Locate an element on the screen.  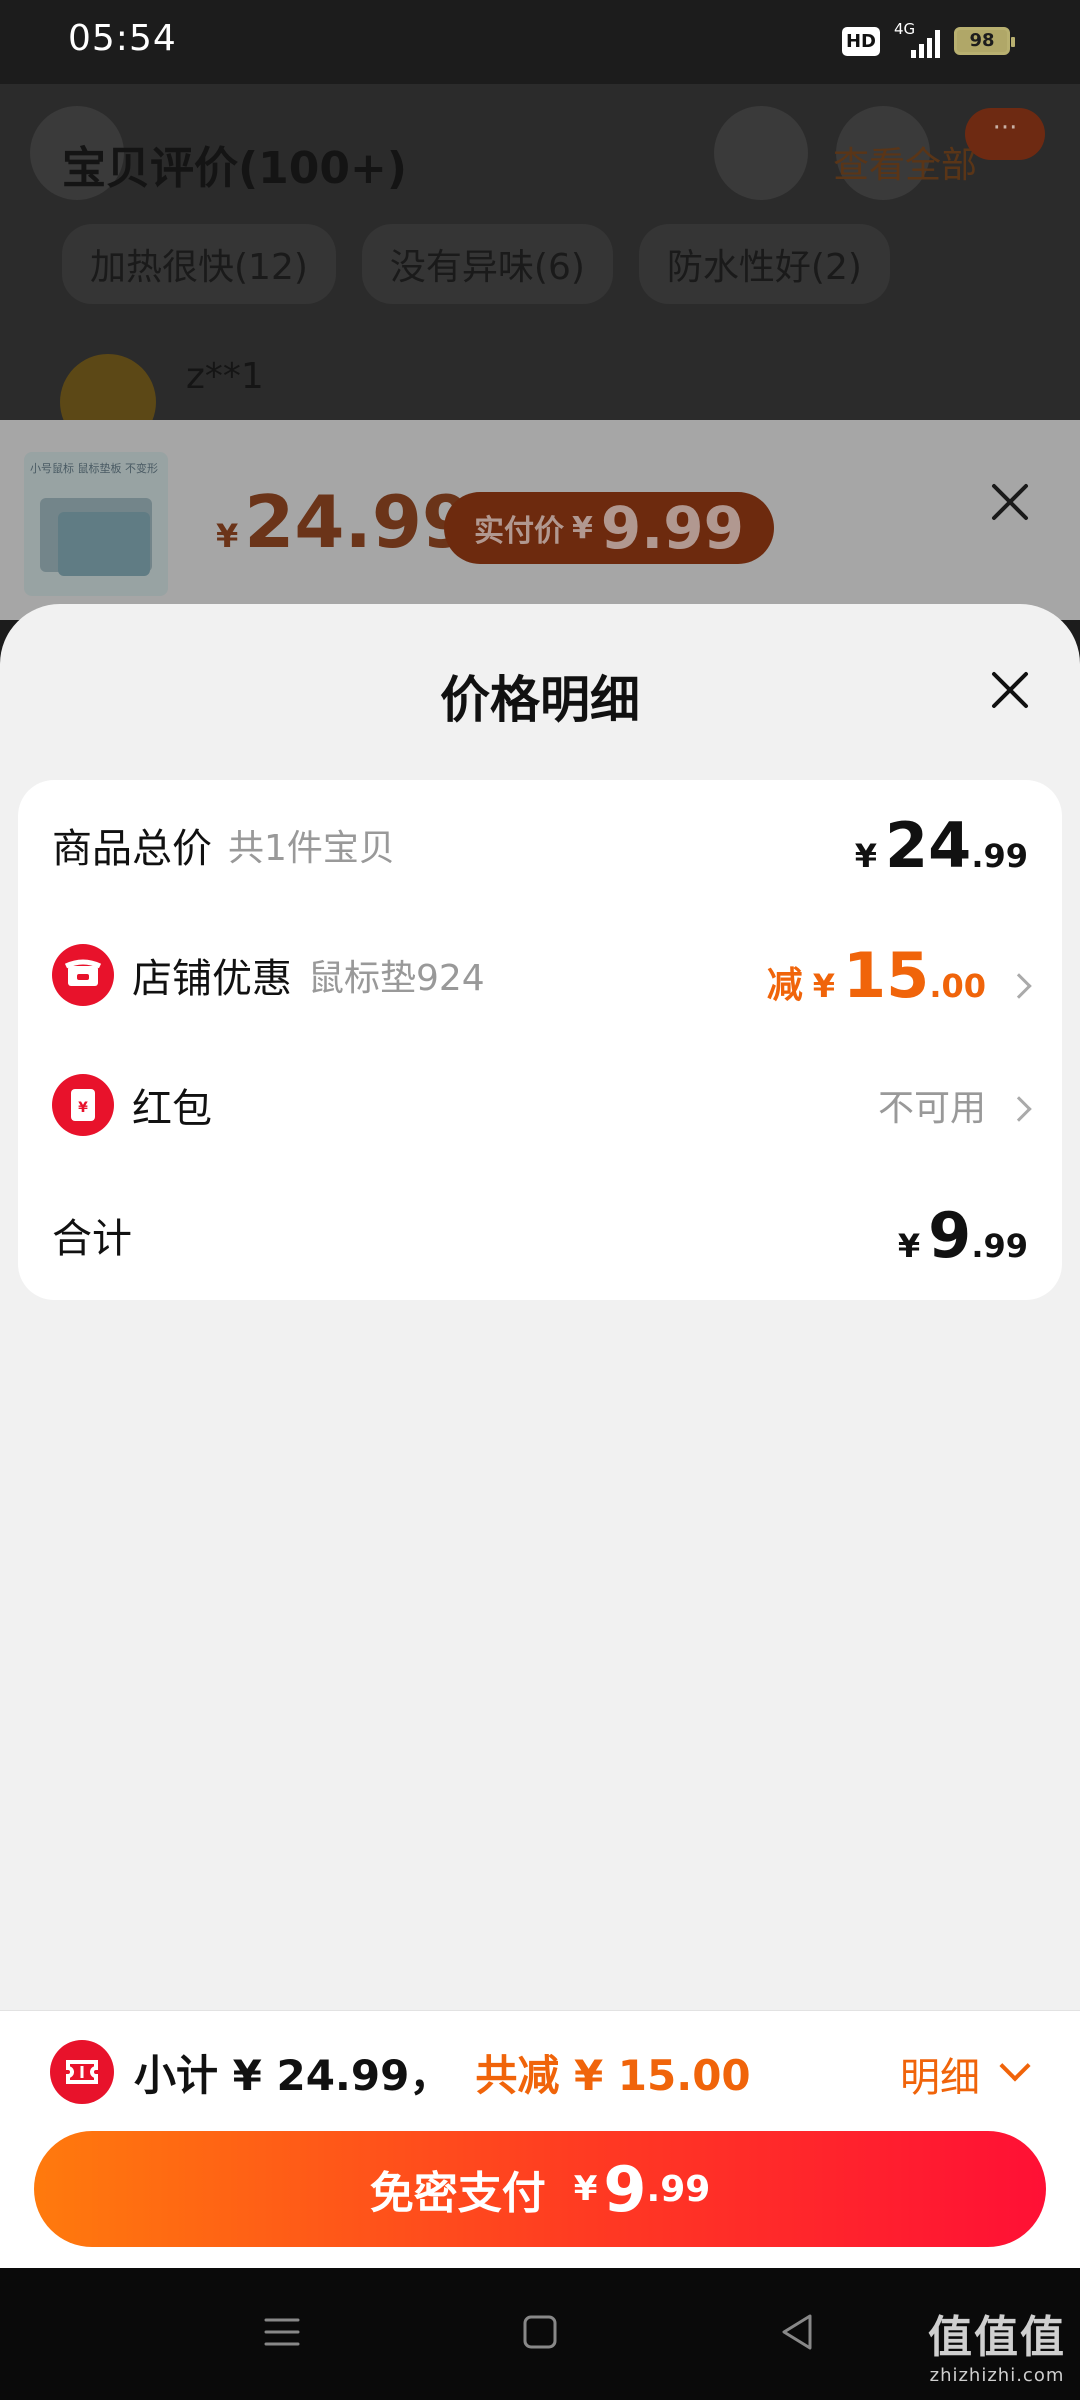
price-integer: 9 is located at coordinates (950, 1235).